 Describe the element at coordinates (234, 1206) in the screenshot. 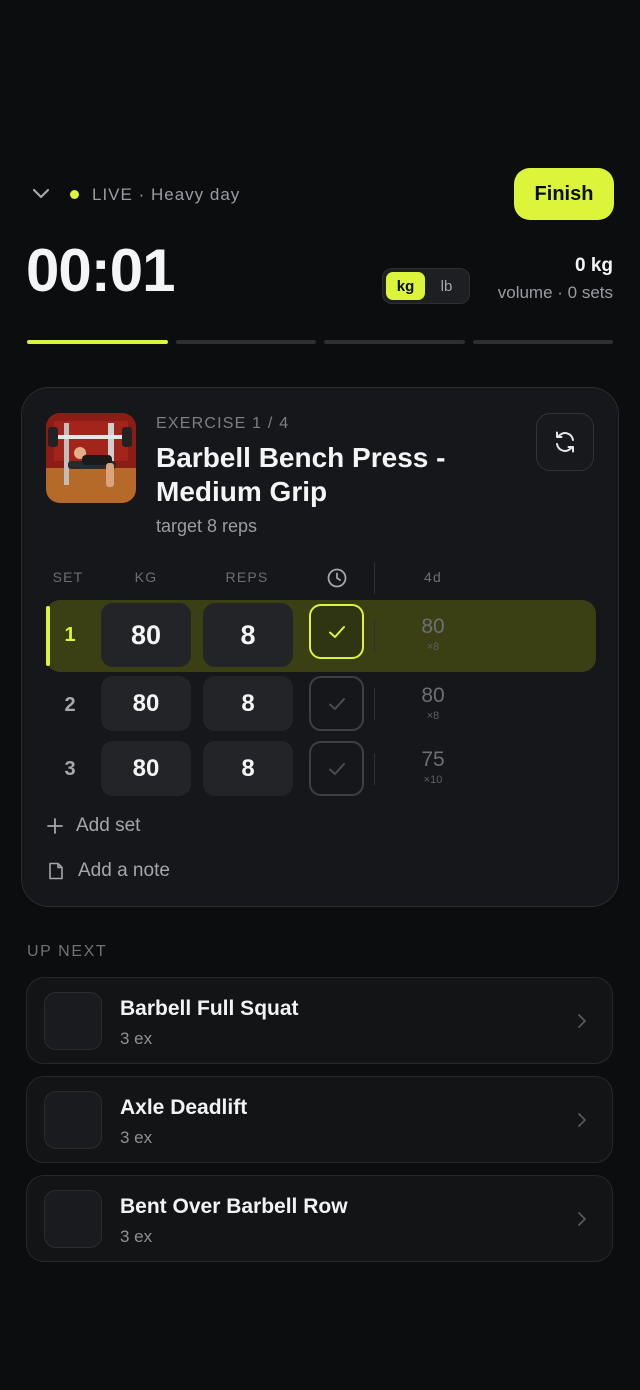

I see `up-next-name: Bent Over Barbell Row` at that location.